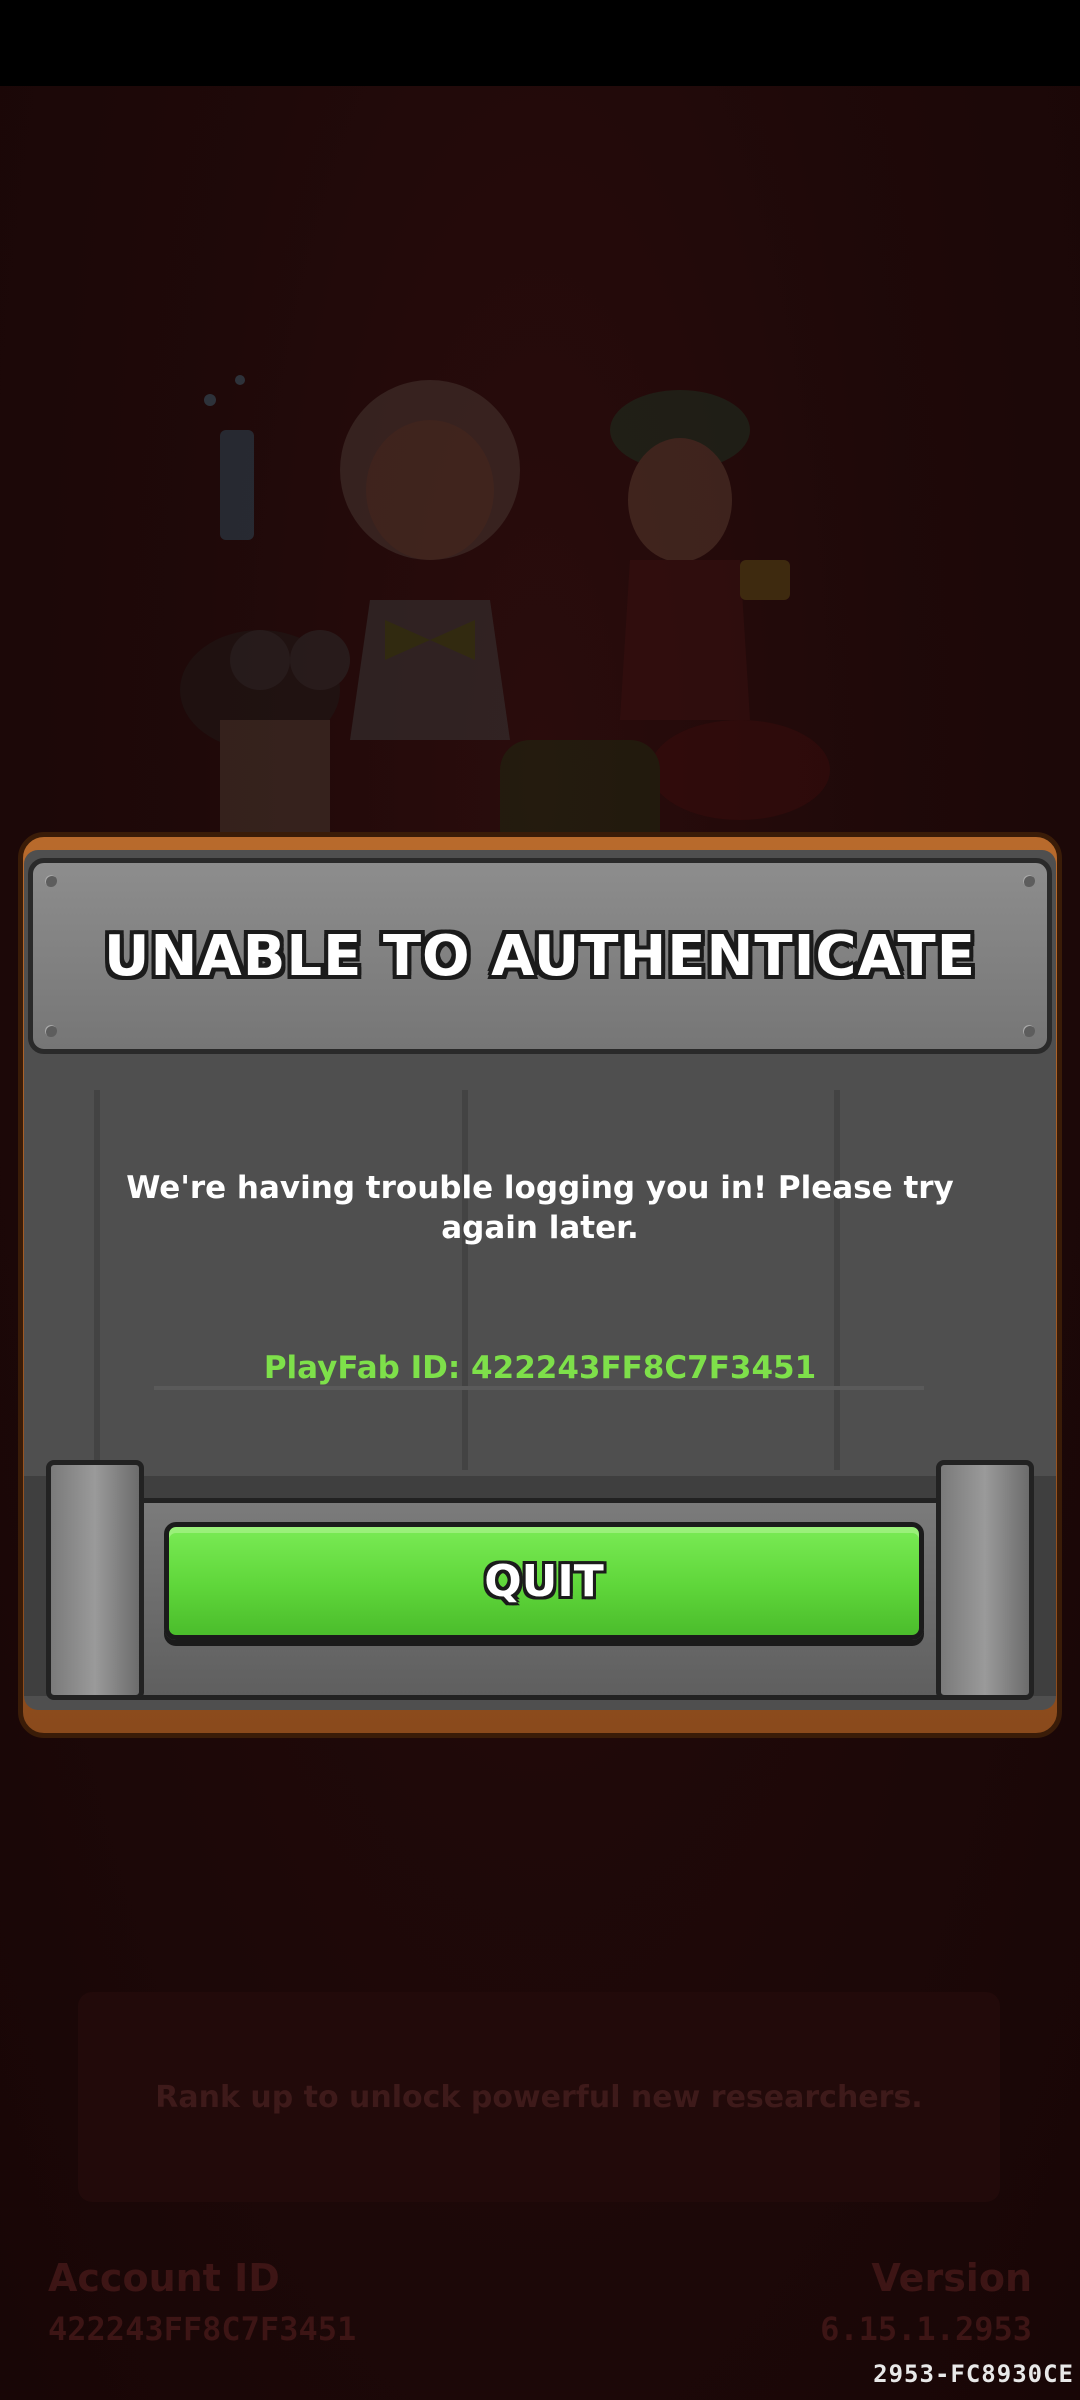 This screenshot has height=2400, width=1080. Describe the element at coordinates (540, 43) in the screenshot. I see `status-bar` at that location.